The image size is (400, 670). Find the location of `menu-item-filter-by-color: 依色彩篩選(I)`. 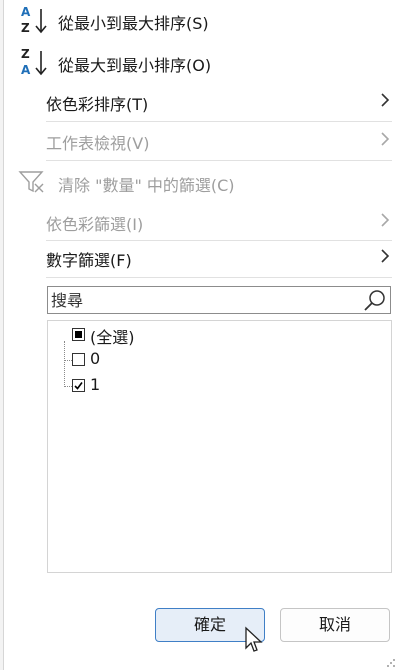

menu-item-filter-by-color: 依色彩篩選(I) is located at coordinates (202, 221).